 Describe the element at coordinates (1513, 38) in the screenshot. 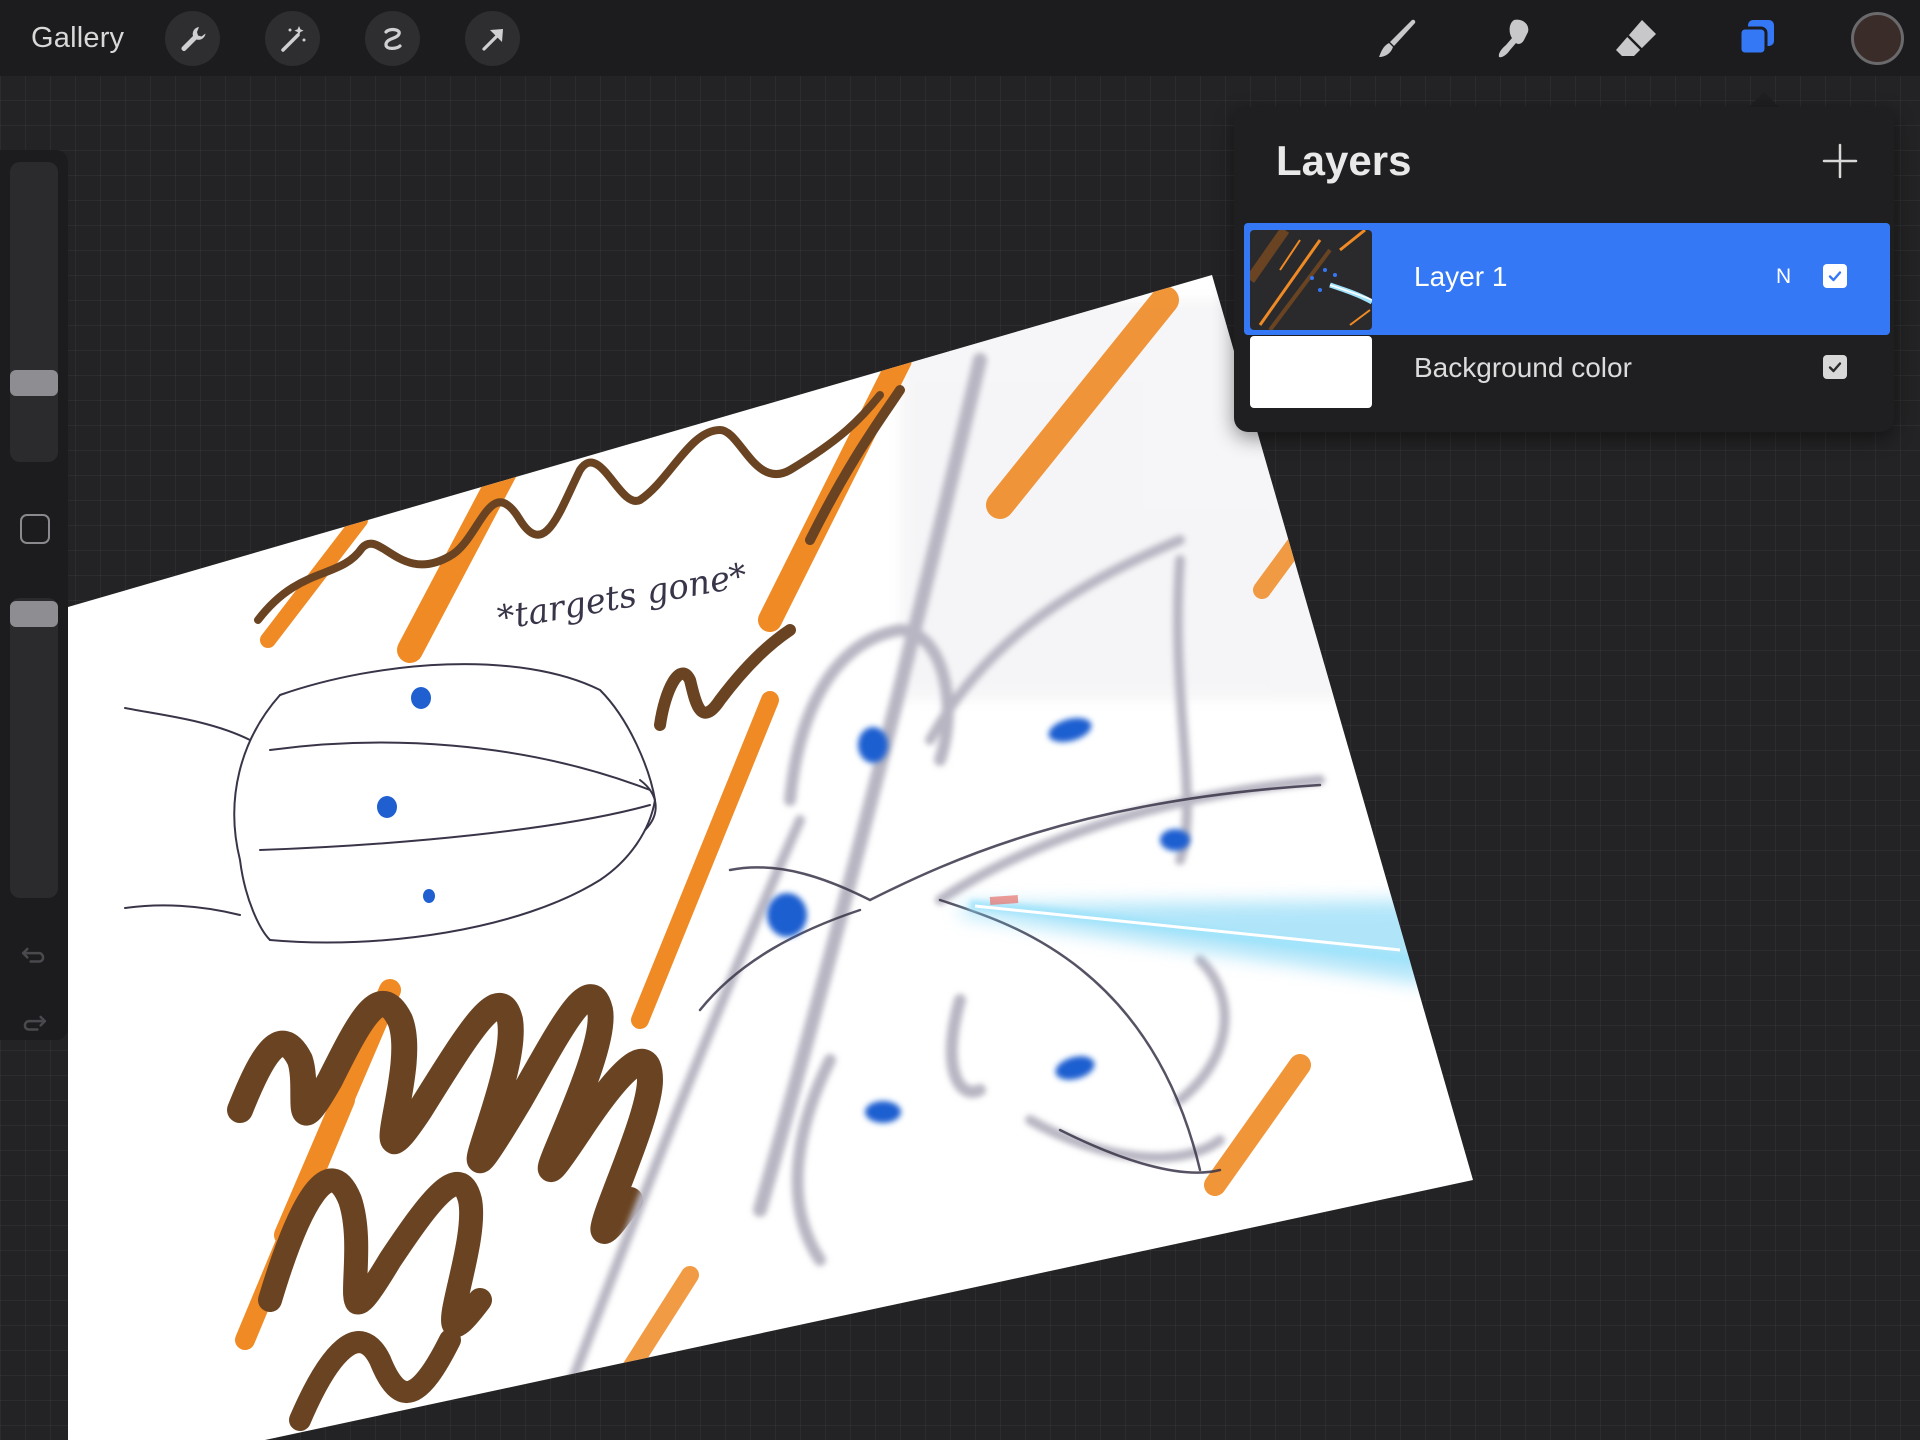

I see `smudge-icon` at that location.